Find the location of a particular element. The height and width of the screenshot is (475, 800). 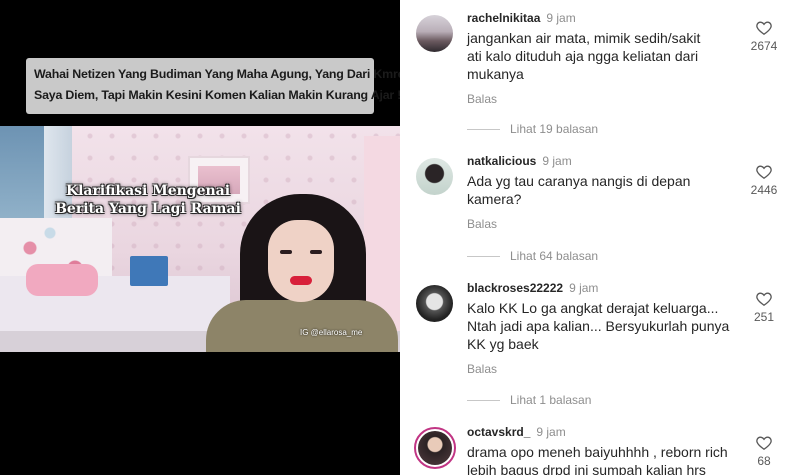

like-button: 2446 is located at coordinates (764, 180).